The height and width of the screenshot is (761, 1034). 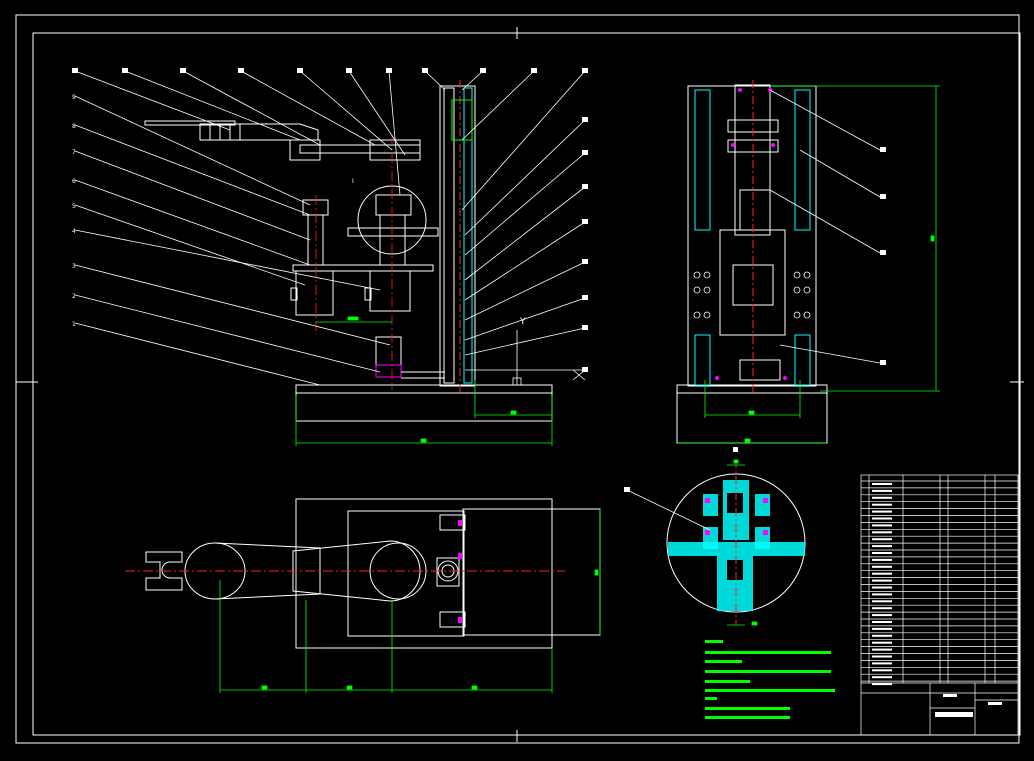 What do you see at coordinates (424, 381) in the screenshot?
I see `front-dimensions` at bounding box center [424, 381].